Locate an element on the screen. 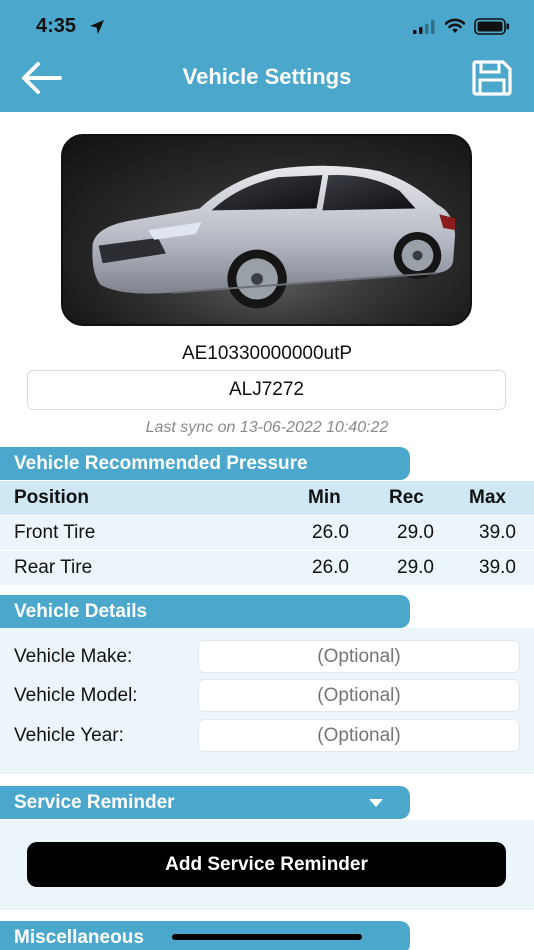 The image size is (534, 950). column-header: Min is located at coordinates (324, 497).